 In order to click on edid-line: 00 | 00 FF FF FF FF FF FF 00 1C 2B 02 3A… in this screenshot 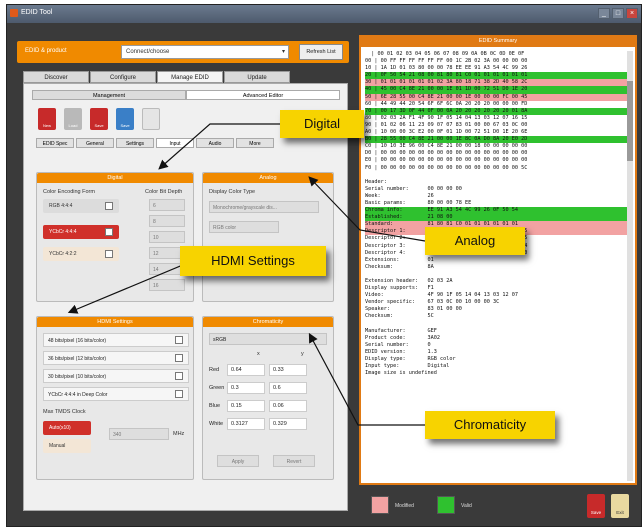, I will do `click(446, 61)`.